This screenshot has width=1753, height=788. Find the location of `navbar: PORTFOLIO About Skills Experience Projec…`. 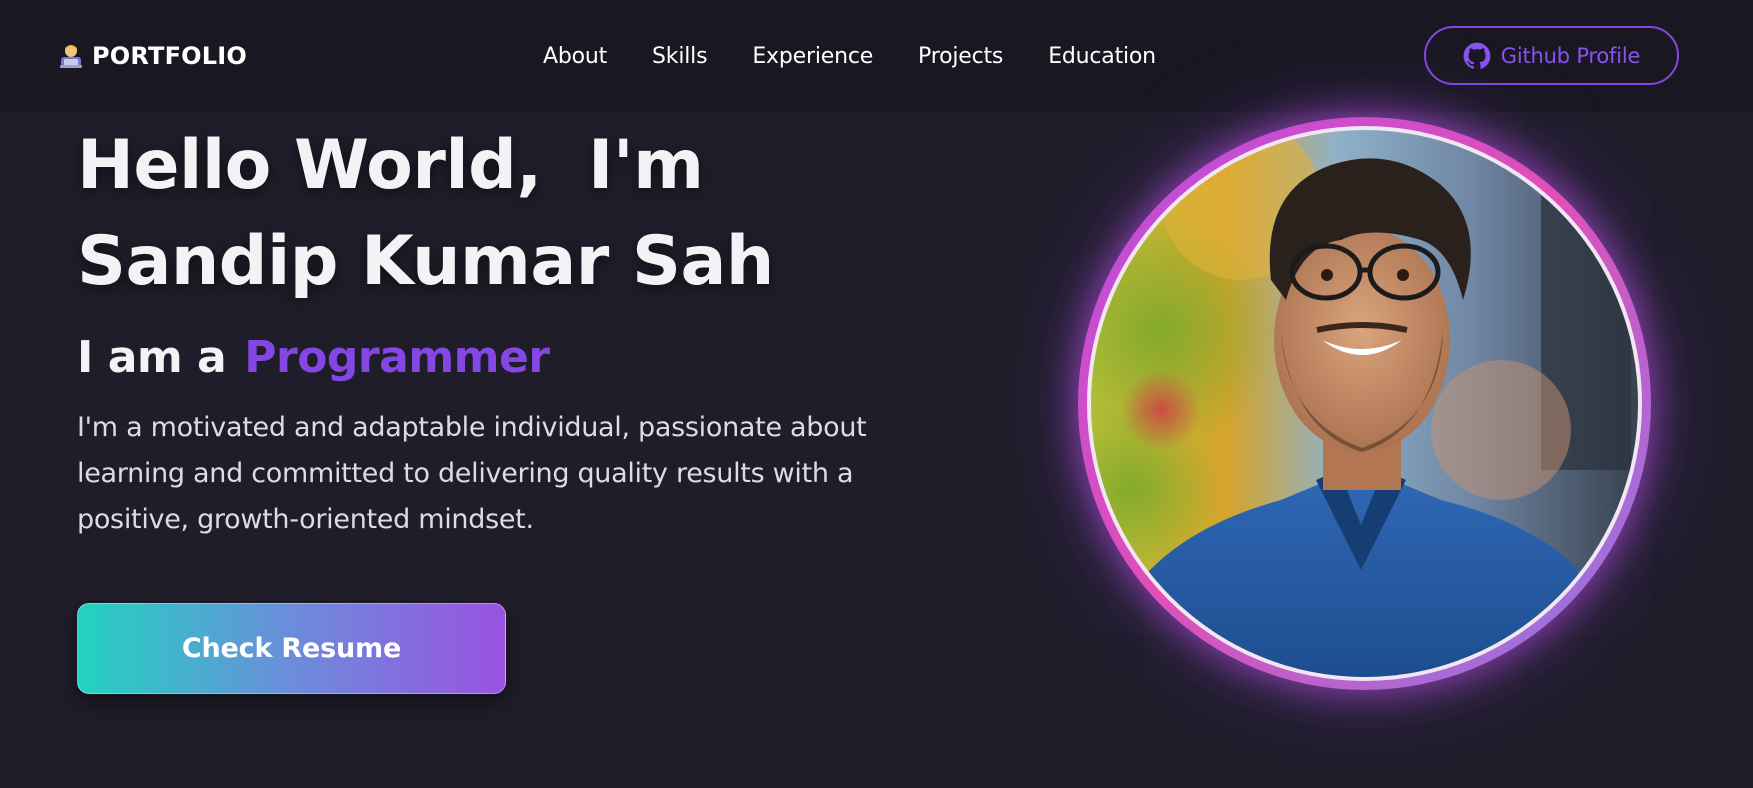

navbar: PORTFOLIO About Skills Experience Projec… is located at coordinates (876, 56).